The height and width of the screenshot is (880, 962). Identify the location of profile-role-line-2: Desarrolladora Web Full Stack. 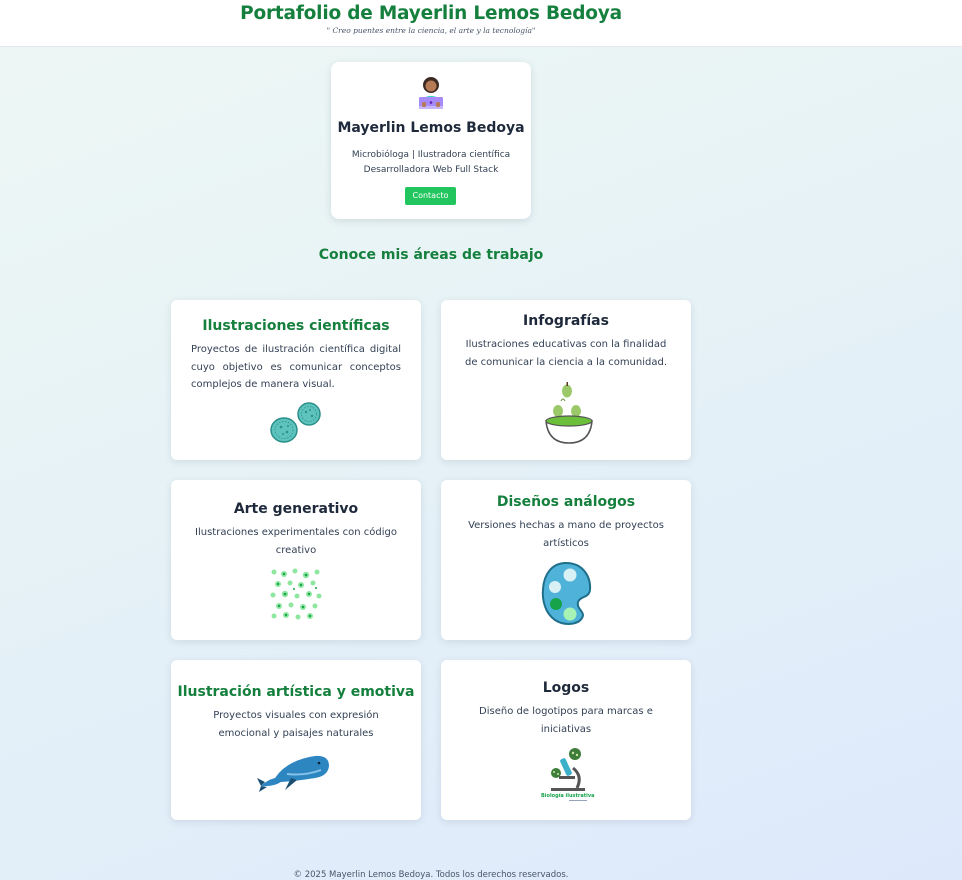
(431, 170).